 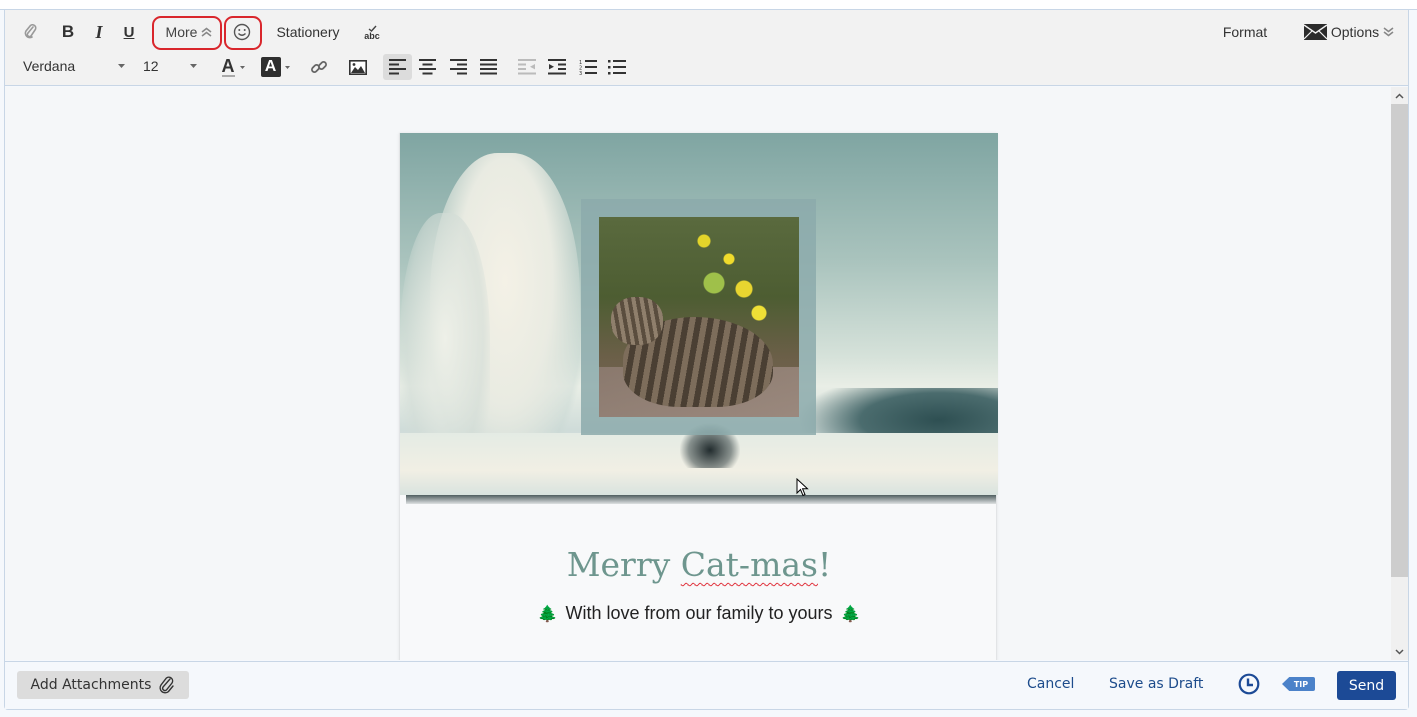 I want to click on subline-text: With love from our family to yours, so click(x=699, y=613).